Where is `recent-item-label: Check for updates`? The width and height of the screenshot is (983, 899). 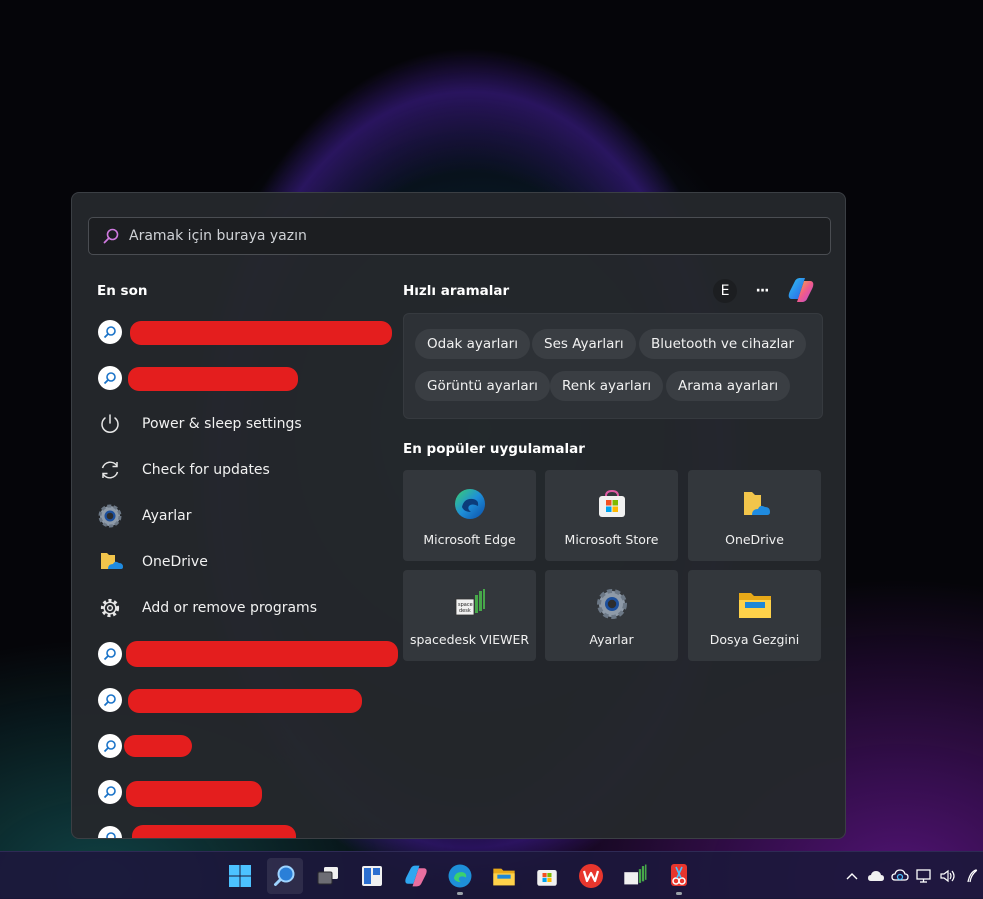 recent-item-label: Check for updates is located at coordinates (206, 470).